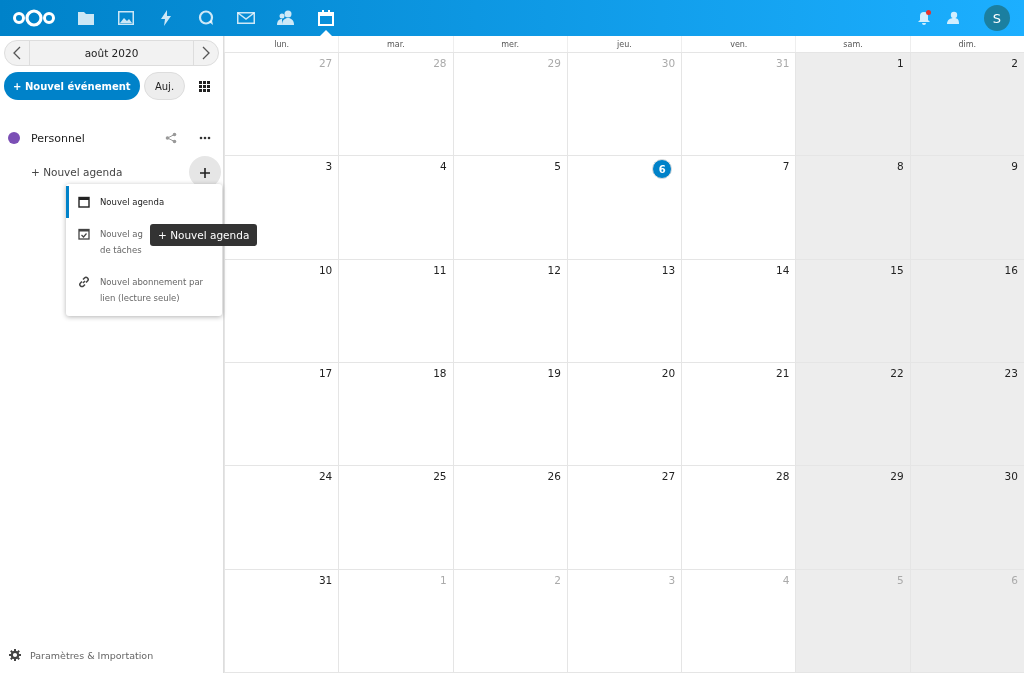  Describe the element at coordinates (440, 476) in the screenshot. I see `day-number: 25` at that location.